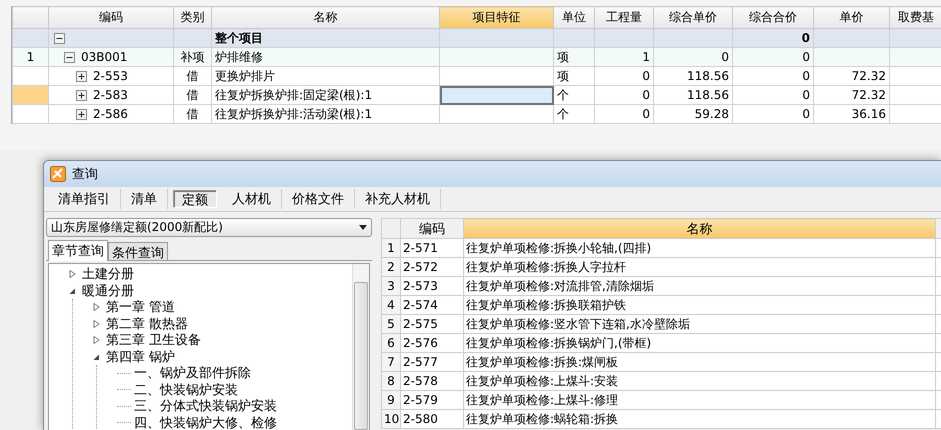 This screenshot has width=941, height=430. I want to click on code-cell: 2-577, so click(432, 362).